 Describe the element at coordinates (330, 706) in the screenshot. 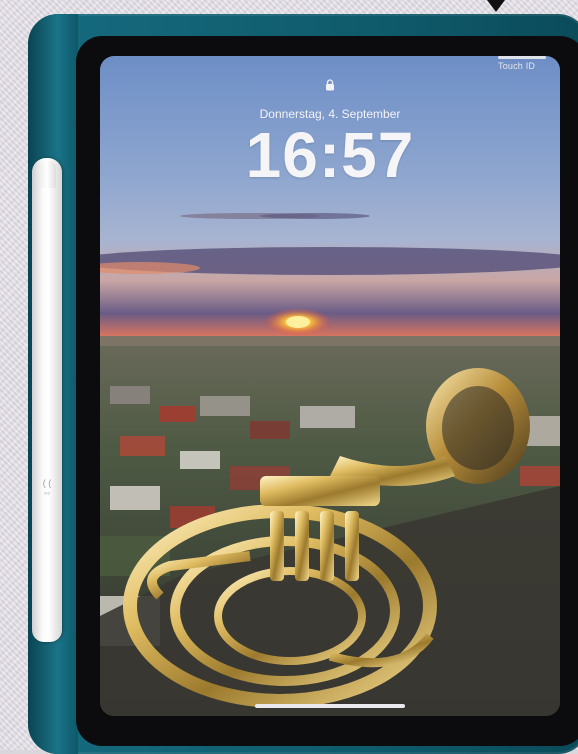

I see `home-indicator` at that location.